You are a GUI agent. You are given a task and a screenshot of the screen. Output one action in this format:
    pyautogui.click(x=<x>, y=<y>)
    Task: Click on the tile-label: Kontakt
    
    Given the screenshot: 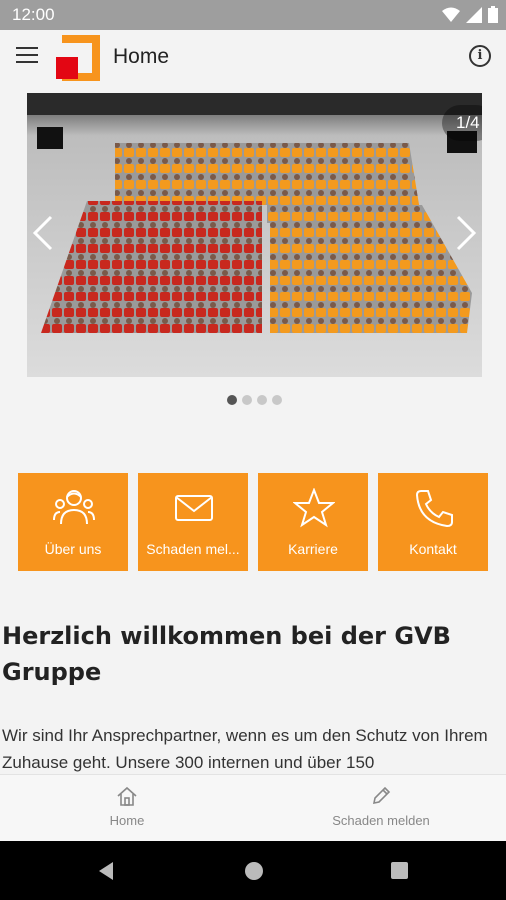 What is the action you would take?
    pyautogui.click(x=433, y=549)
    